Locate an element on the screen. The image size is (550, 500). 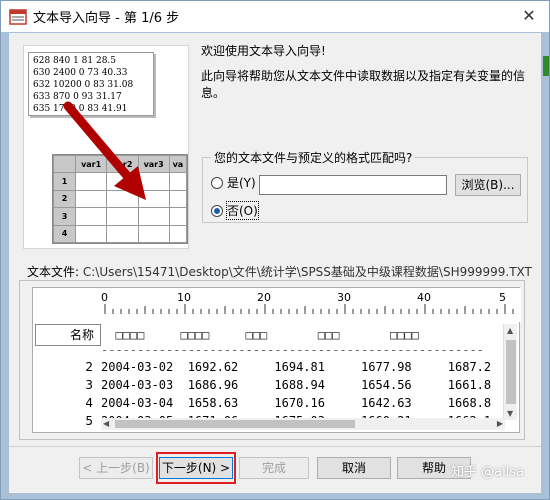
scroll-right-icon: ▶ is located at coordinates (500, 423).